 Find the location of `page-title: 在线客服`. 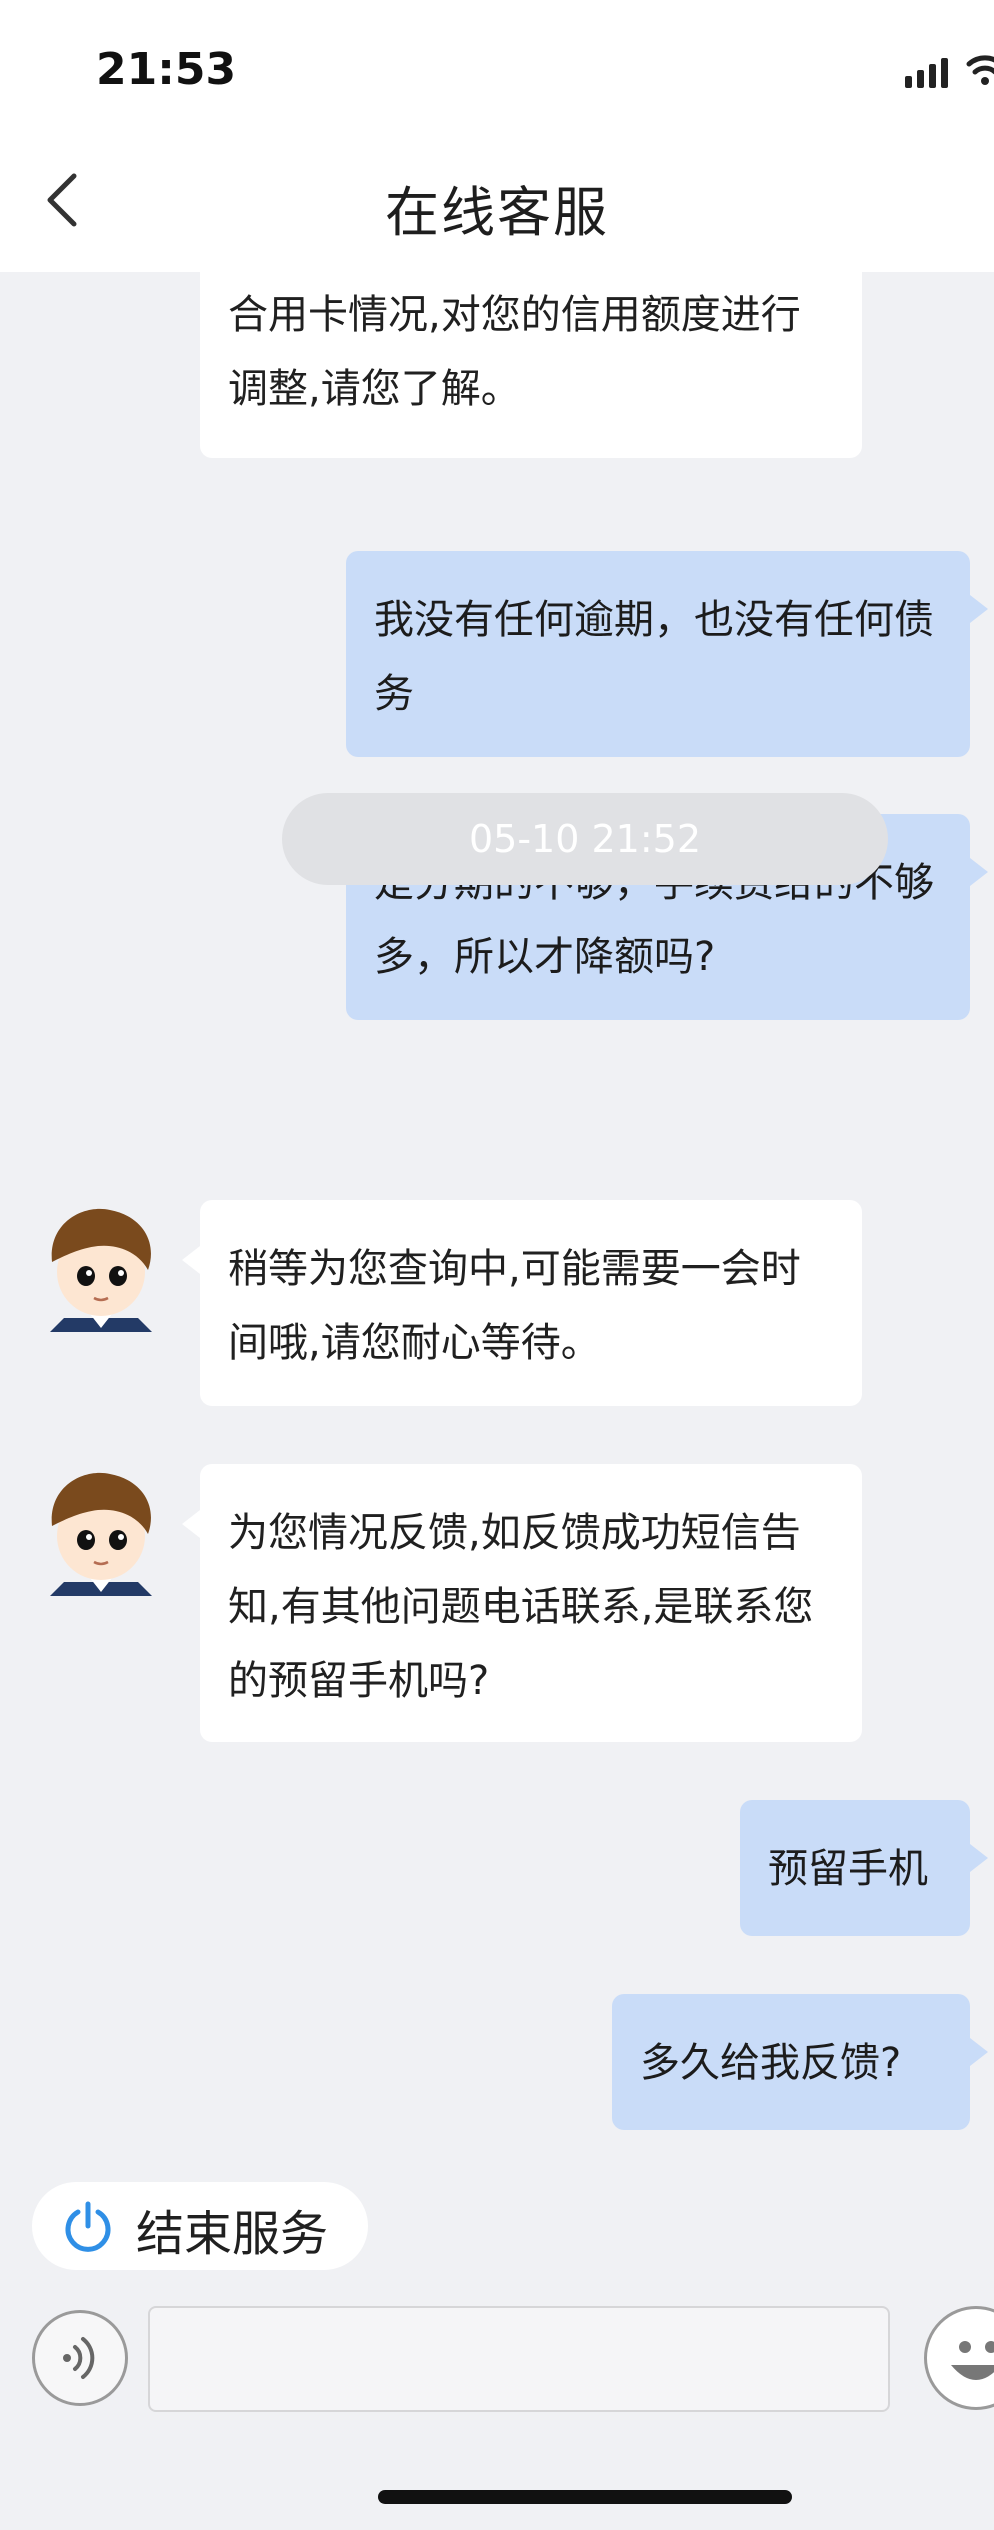

page-title: 在线客服 is located at coordinates (497, 212).